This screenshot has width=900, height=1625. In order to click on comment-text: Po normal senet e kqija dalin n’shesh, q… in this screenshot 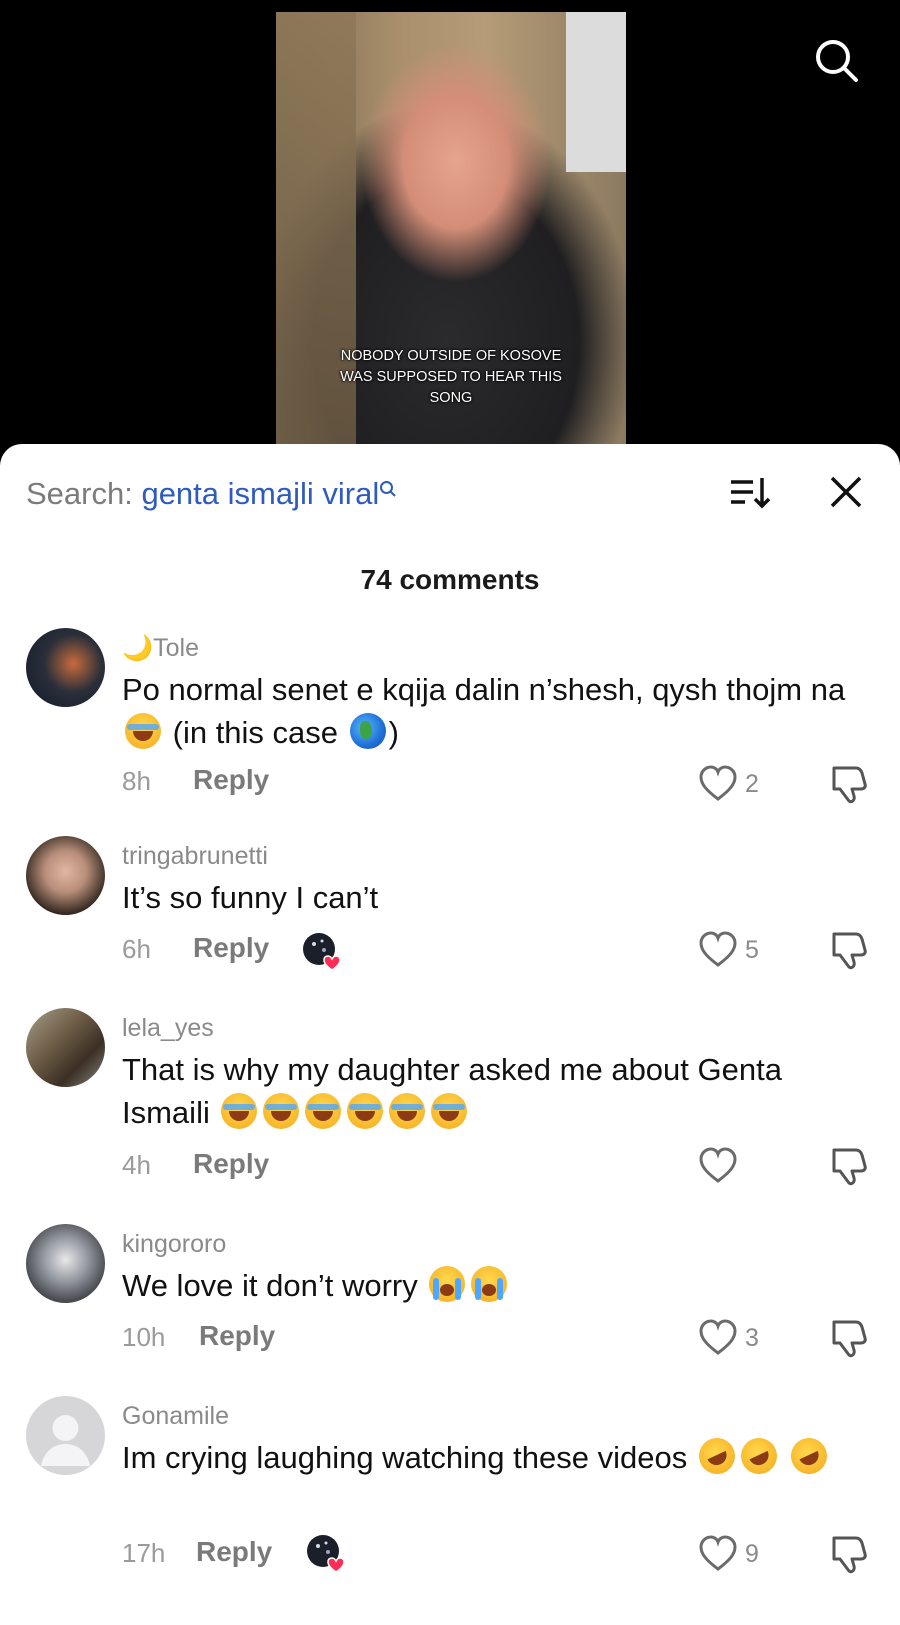, I will do `click(492, 711)`.